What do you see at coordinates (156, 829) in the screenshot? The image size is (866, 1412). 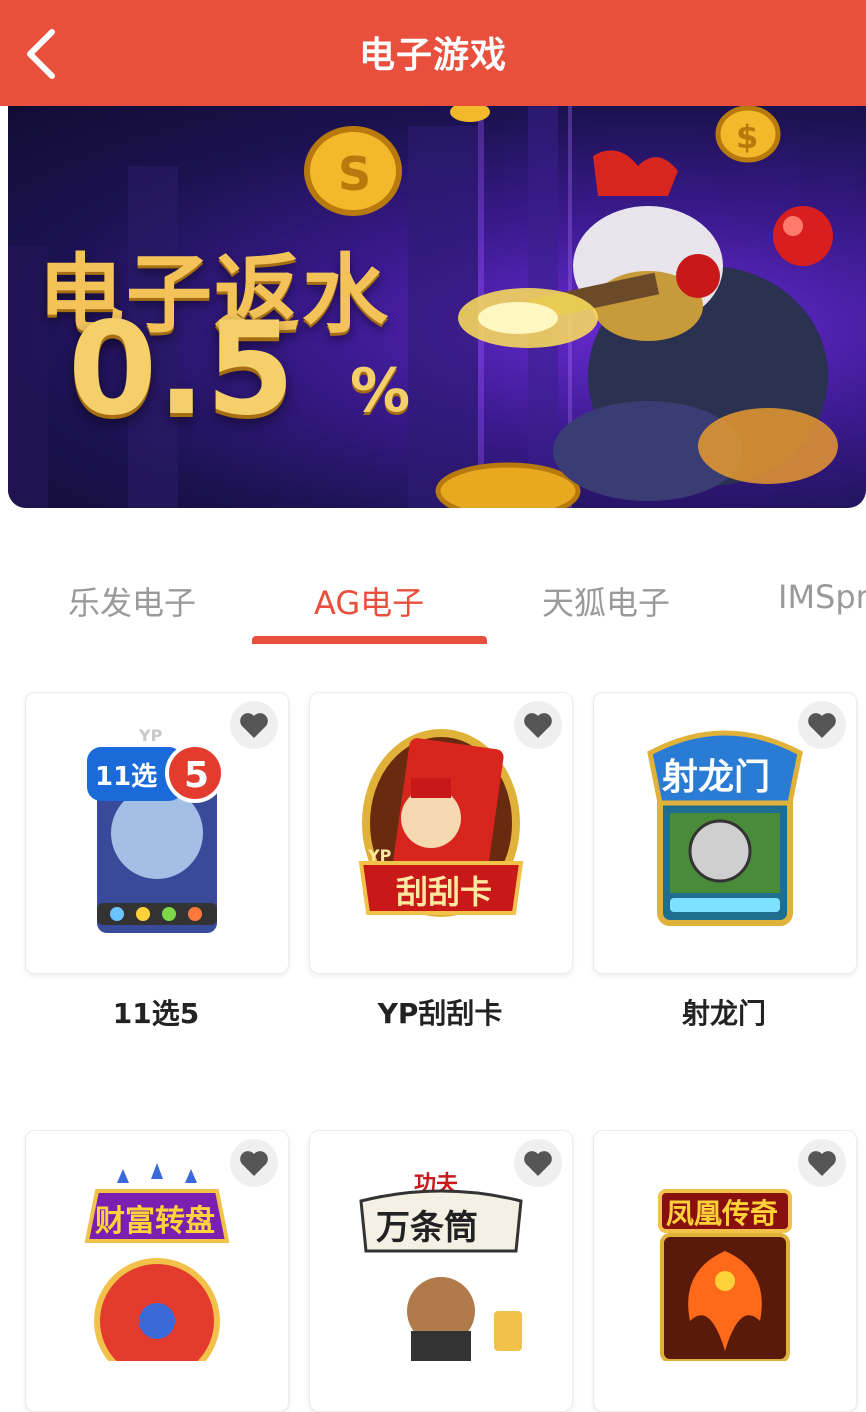 I see `game-thumbnail: 5 11选 YP` at bounding box center [156, 829].